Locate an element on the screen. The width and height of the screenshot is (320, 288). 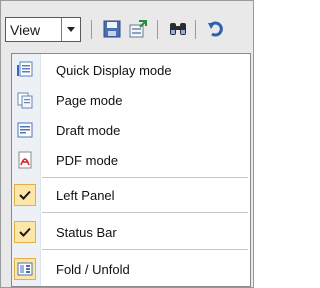
menu-item-page-mode: Page mode is located at coordinates (131, 100).